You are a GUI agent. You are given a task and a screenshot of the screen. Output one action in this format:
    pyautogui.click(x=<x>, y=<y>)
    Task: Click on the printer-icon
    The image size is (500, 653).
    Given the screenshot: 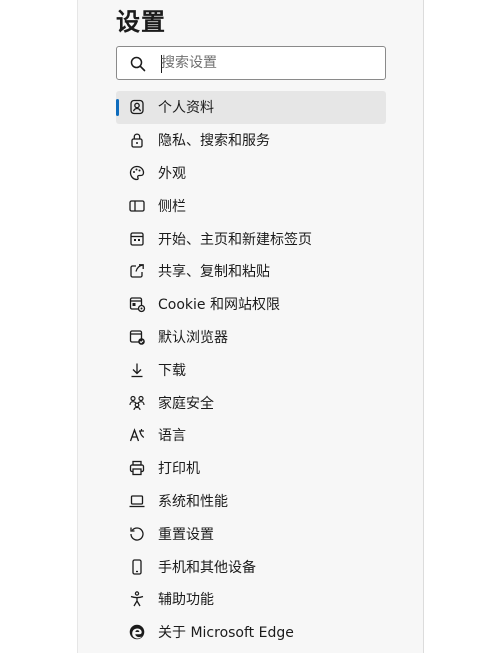 What is the action you would take?
    pyautogui.click(x=137, y=468)
    